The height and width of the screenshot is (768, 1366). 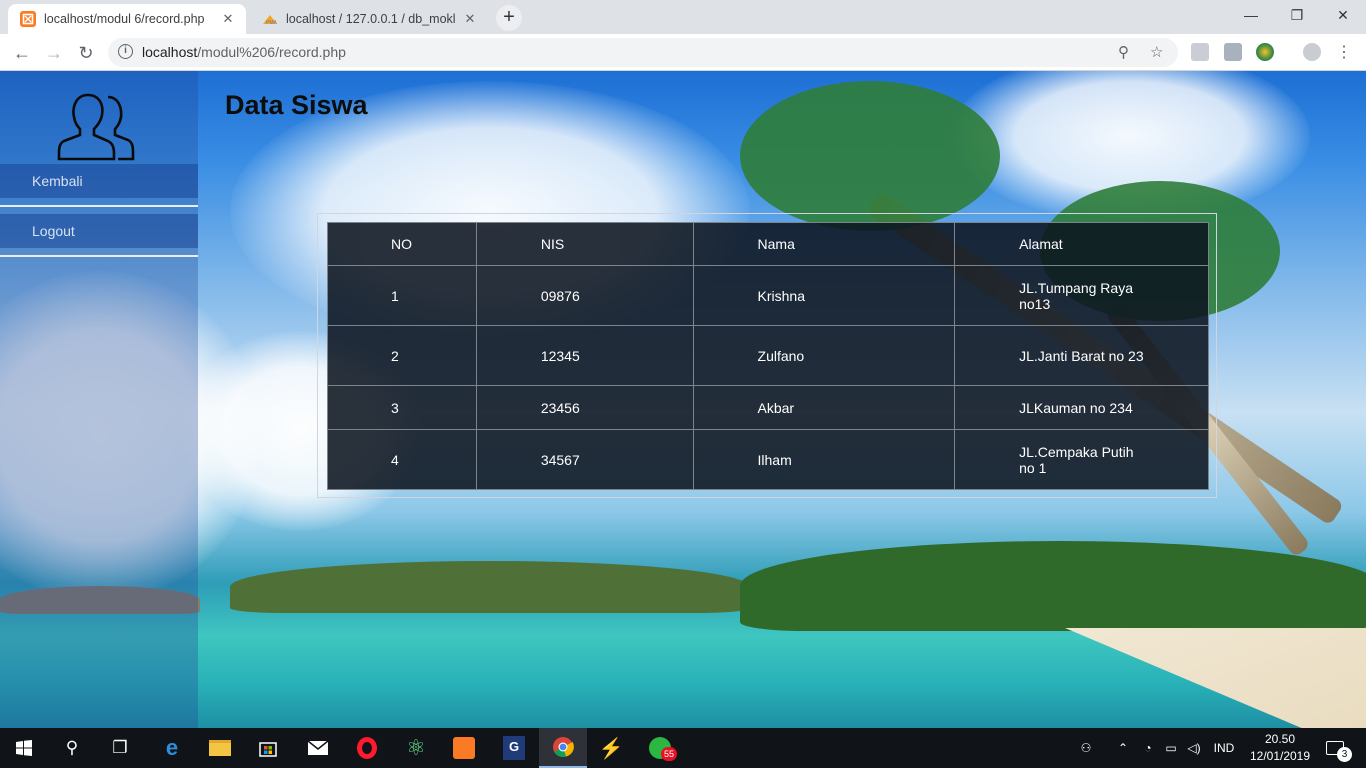 What do you see at coordinates (611, 748) in the screenshot?
I see `sublime-icon: ⚡` at bounding box center [611, 748].